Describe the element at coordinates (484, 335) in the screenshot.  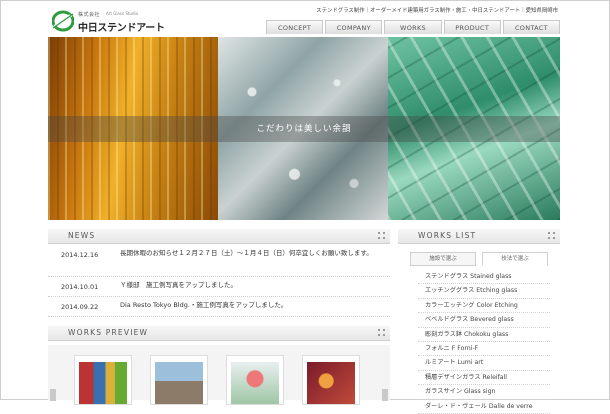
I see `works-list-item: 彫刻ガラス鉢 Chokoku glass` at that location.